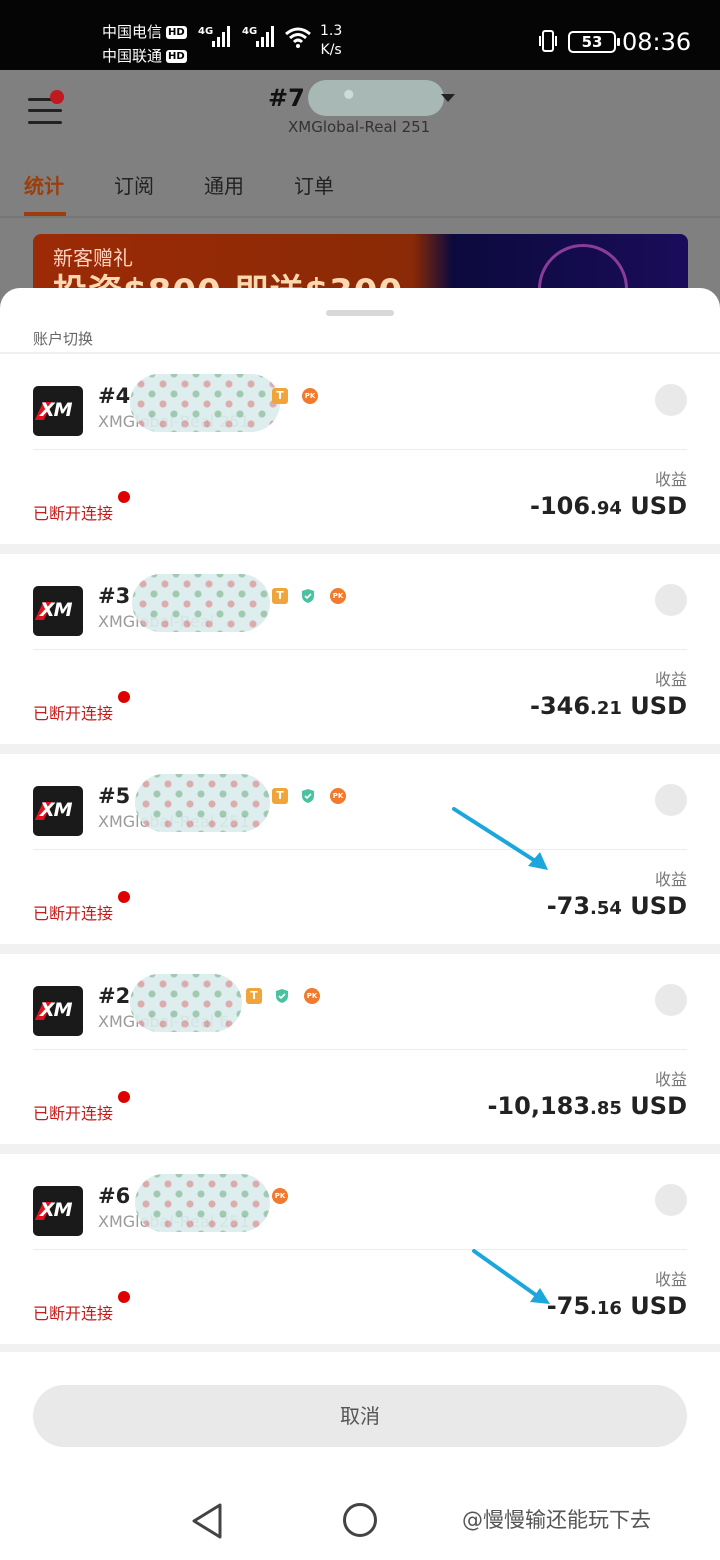 The height and width of the screenshot is (1560, 720). Describe the element at coordinates (448, 98) in the screenshot. I see `chevron-down-icon` at that location.